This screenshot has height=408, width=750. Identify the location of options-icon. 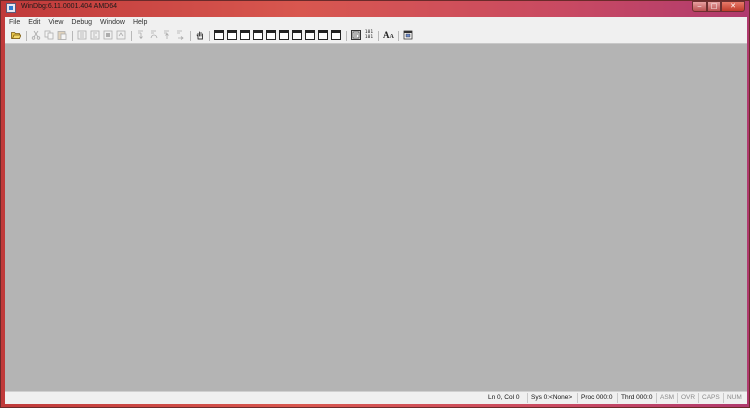
(408, 35).